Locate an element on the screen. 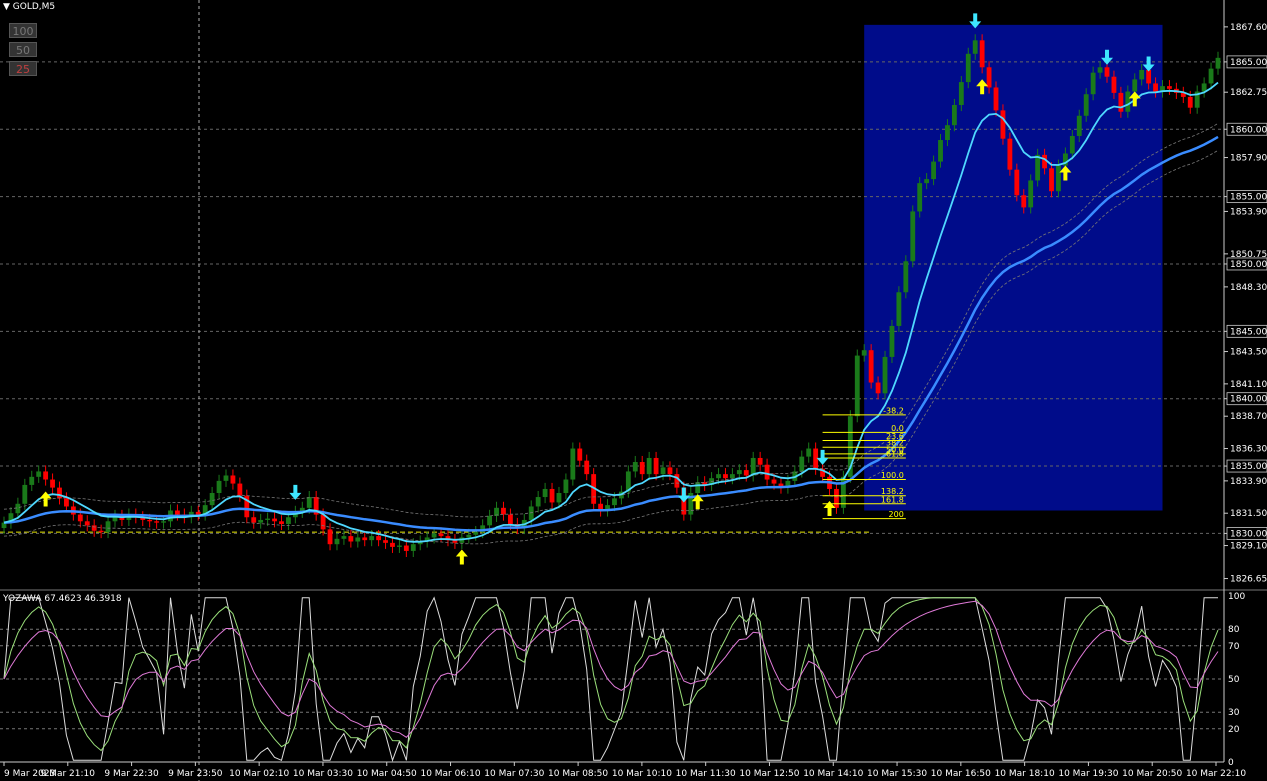 The height and width of the screenshot is (781, 1267). chart-window-title: ▼ GOLD,M5 is located at coordinates (29, 7).